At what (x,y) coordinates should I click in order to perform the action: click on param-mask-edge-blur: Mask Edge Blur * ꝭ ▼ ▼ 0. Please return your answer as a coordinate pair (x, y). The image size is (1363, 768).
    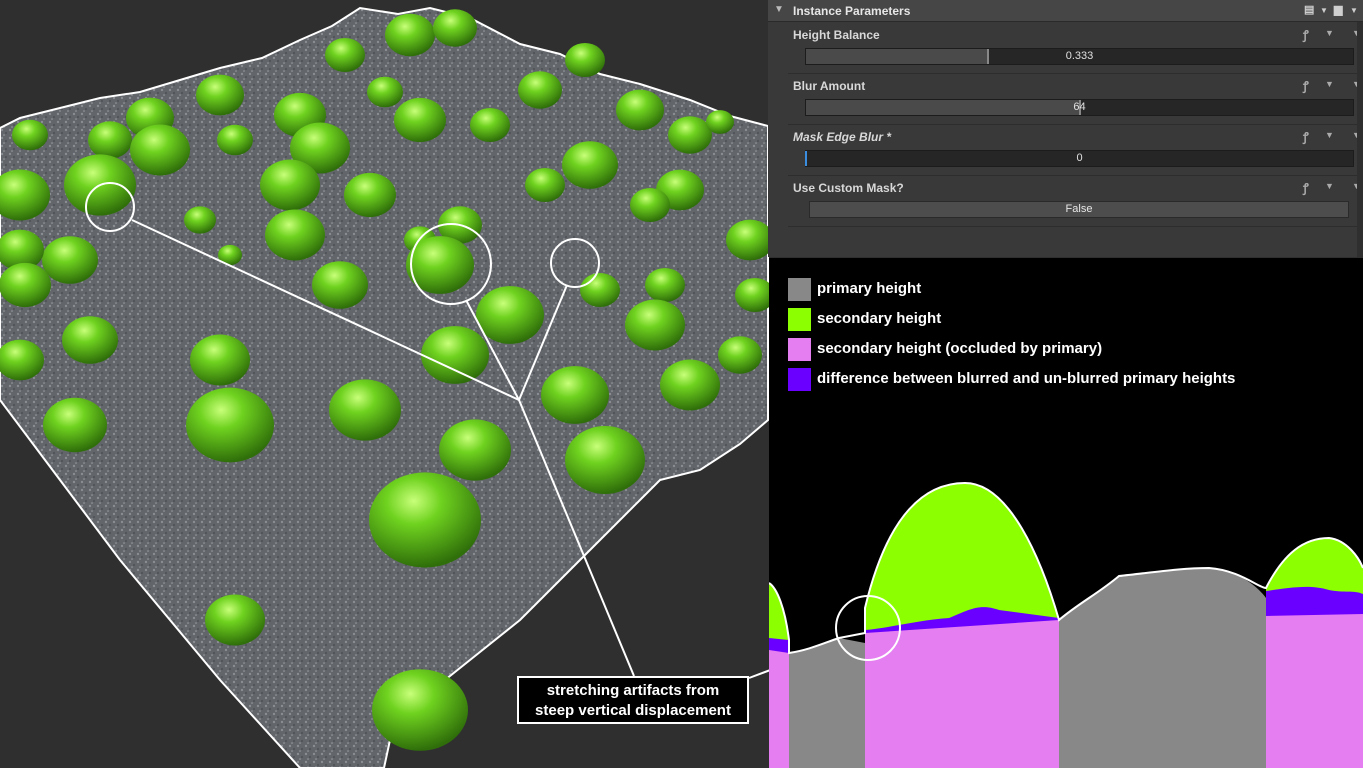
    Looking at the image, I should click on (1075, 150).